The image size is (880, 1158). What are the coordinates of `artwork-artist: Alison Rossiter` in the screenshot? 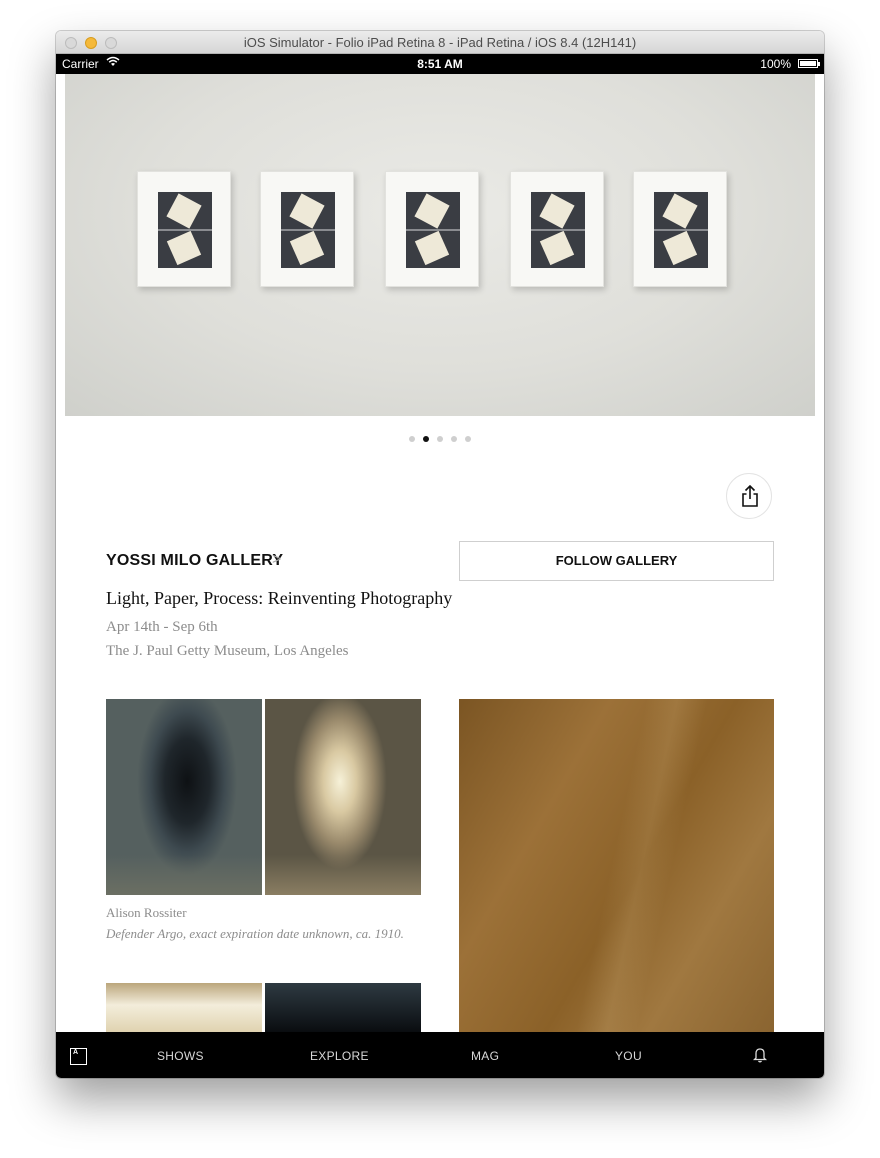 It's located at (146, 913).